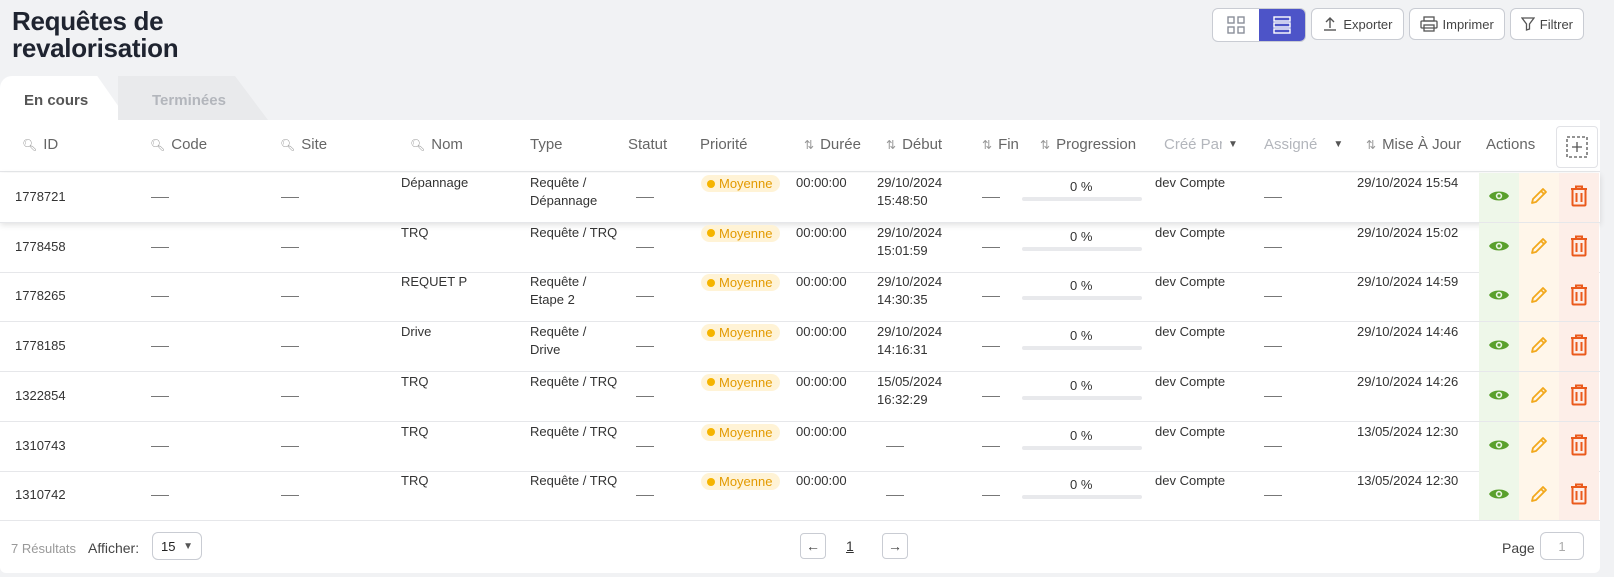 Image resolution: width=1614 pixels, height=577 pixels. What do you see at coordinates (914, 144) in the screenshot?
I see `header-debut: ⇅ Début` at bounding box center [914, 144].